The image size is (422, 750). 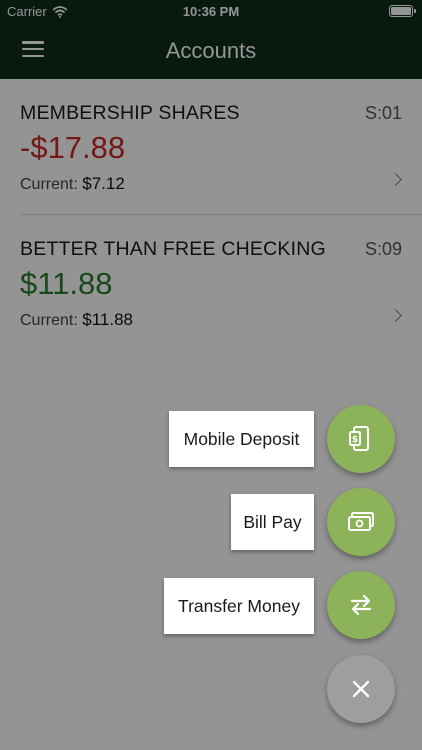 I want to click on transfer-money-button, so click(x=361, y=605).